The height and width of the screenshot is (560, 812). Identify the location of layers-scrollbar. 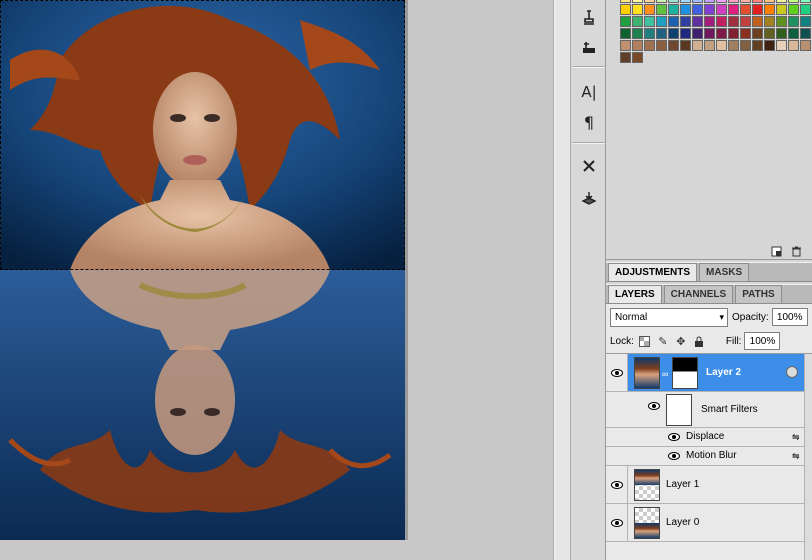
(808, 457).